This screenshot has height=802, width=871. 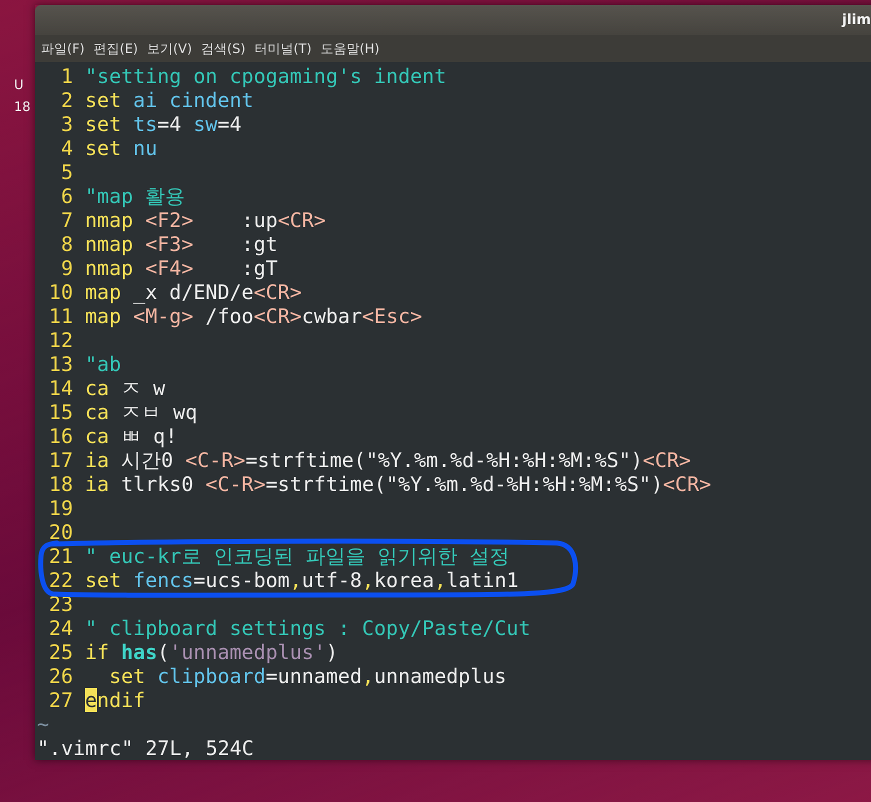 What do you see at coordinates (66, 196) in the screenshot?
I see `line-number: 6` at bounding box center [66, 196].